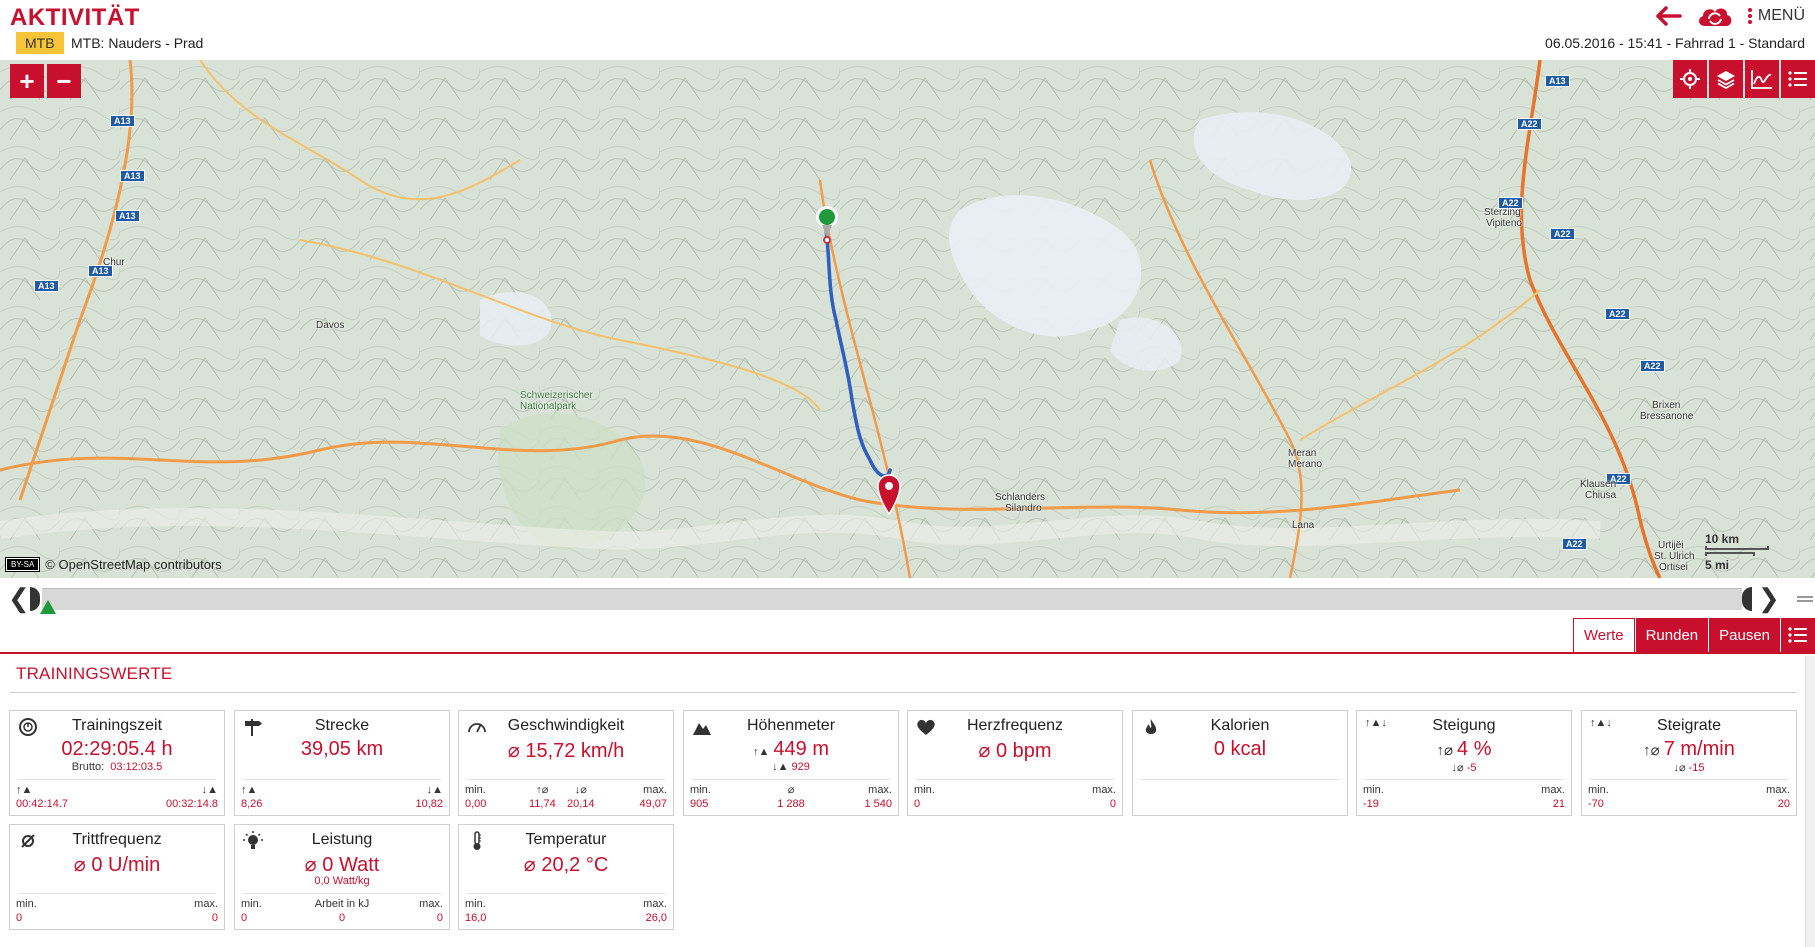 This screenshot has width=1815, height=947. Describe the element at coordinates (209, 790) in the screenshot. I see `downhill-icon: ↓▲` at that location.